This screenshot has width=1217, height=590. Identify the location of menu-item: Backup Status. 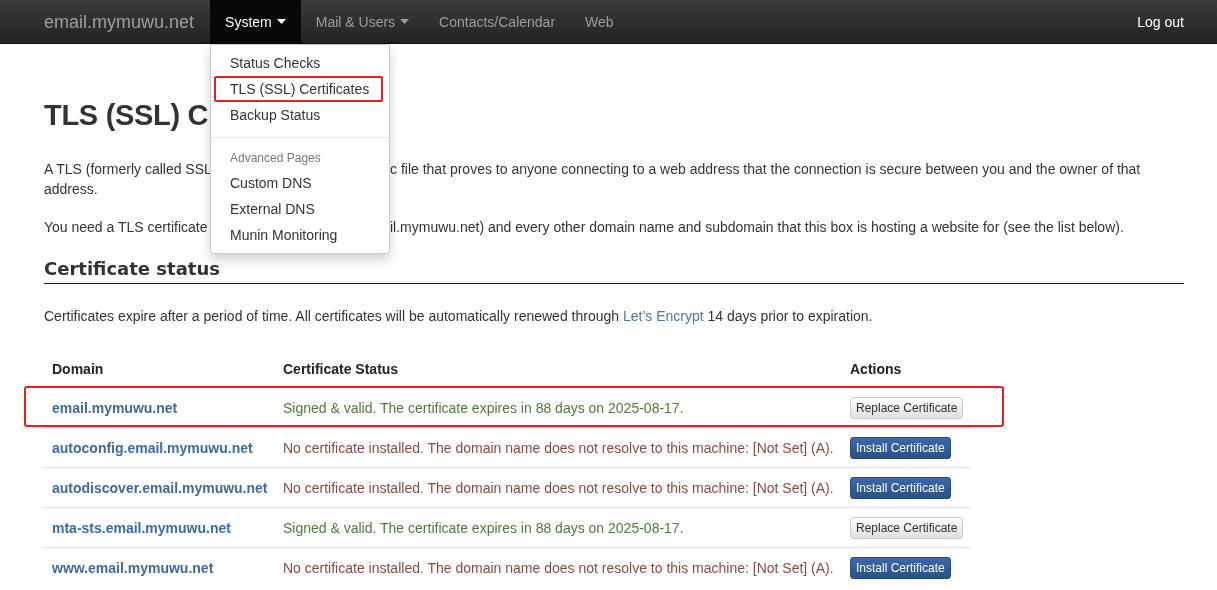
(300, 115).